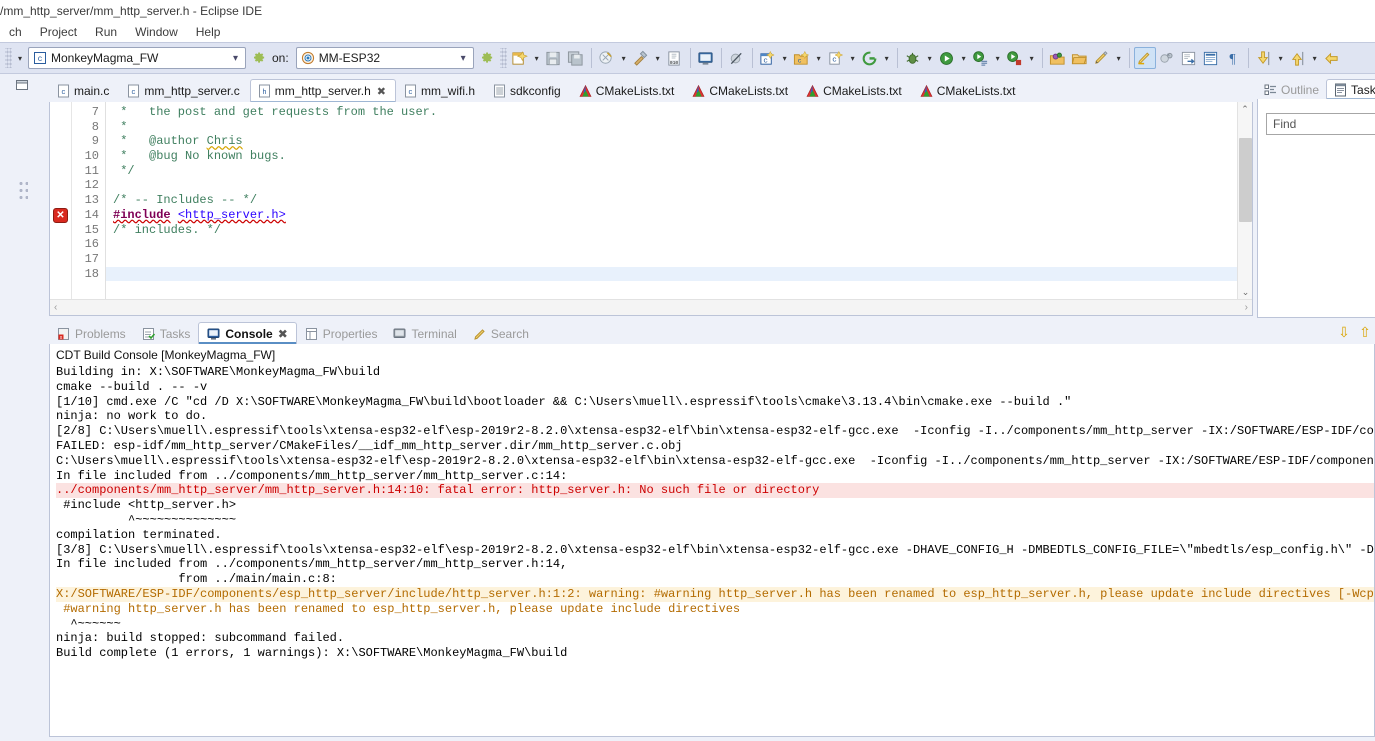 The width and height of the screenshot is (1375, 741). I want to click on debug-last-dropdown: ▾, so click(1032, 58).